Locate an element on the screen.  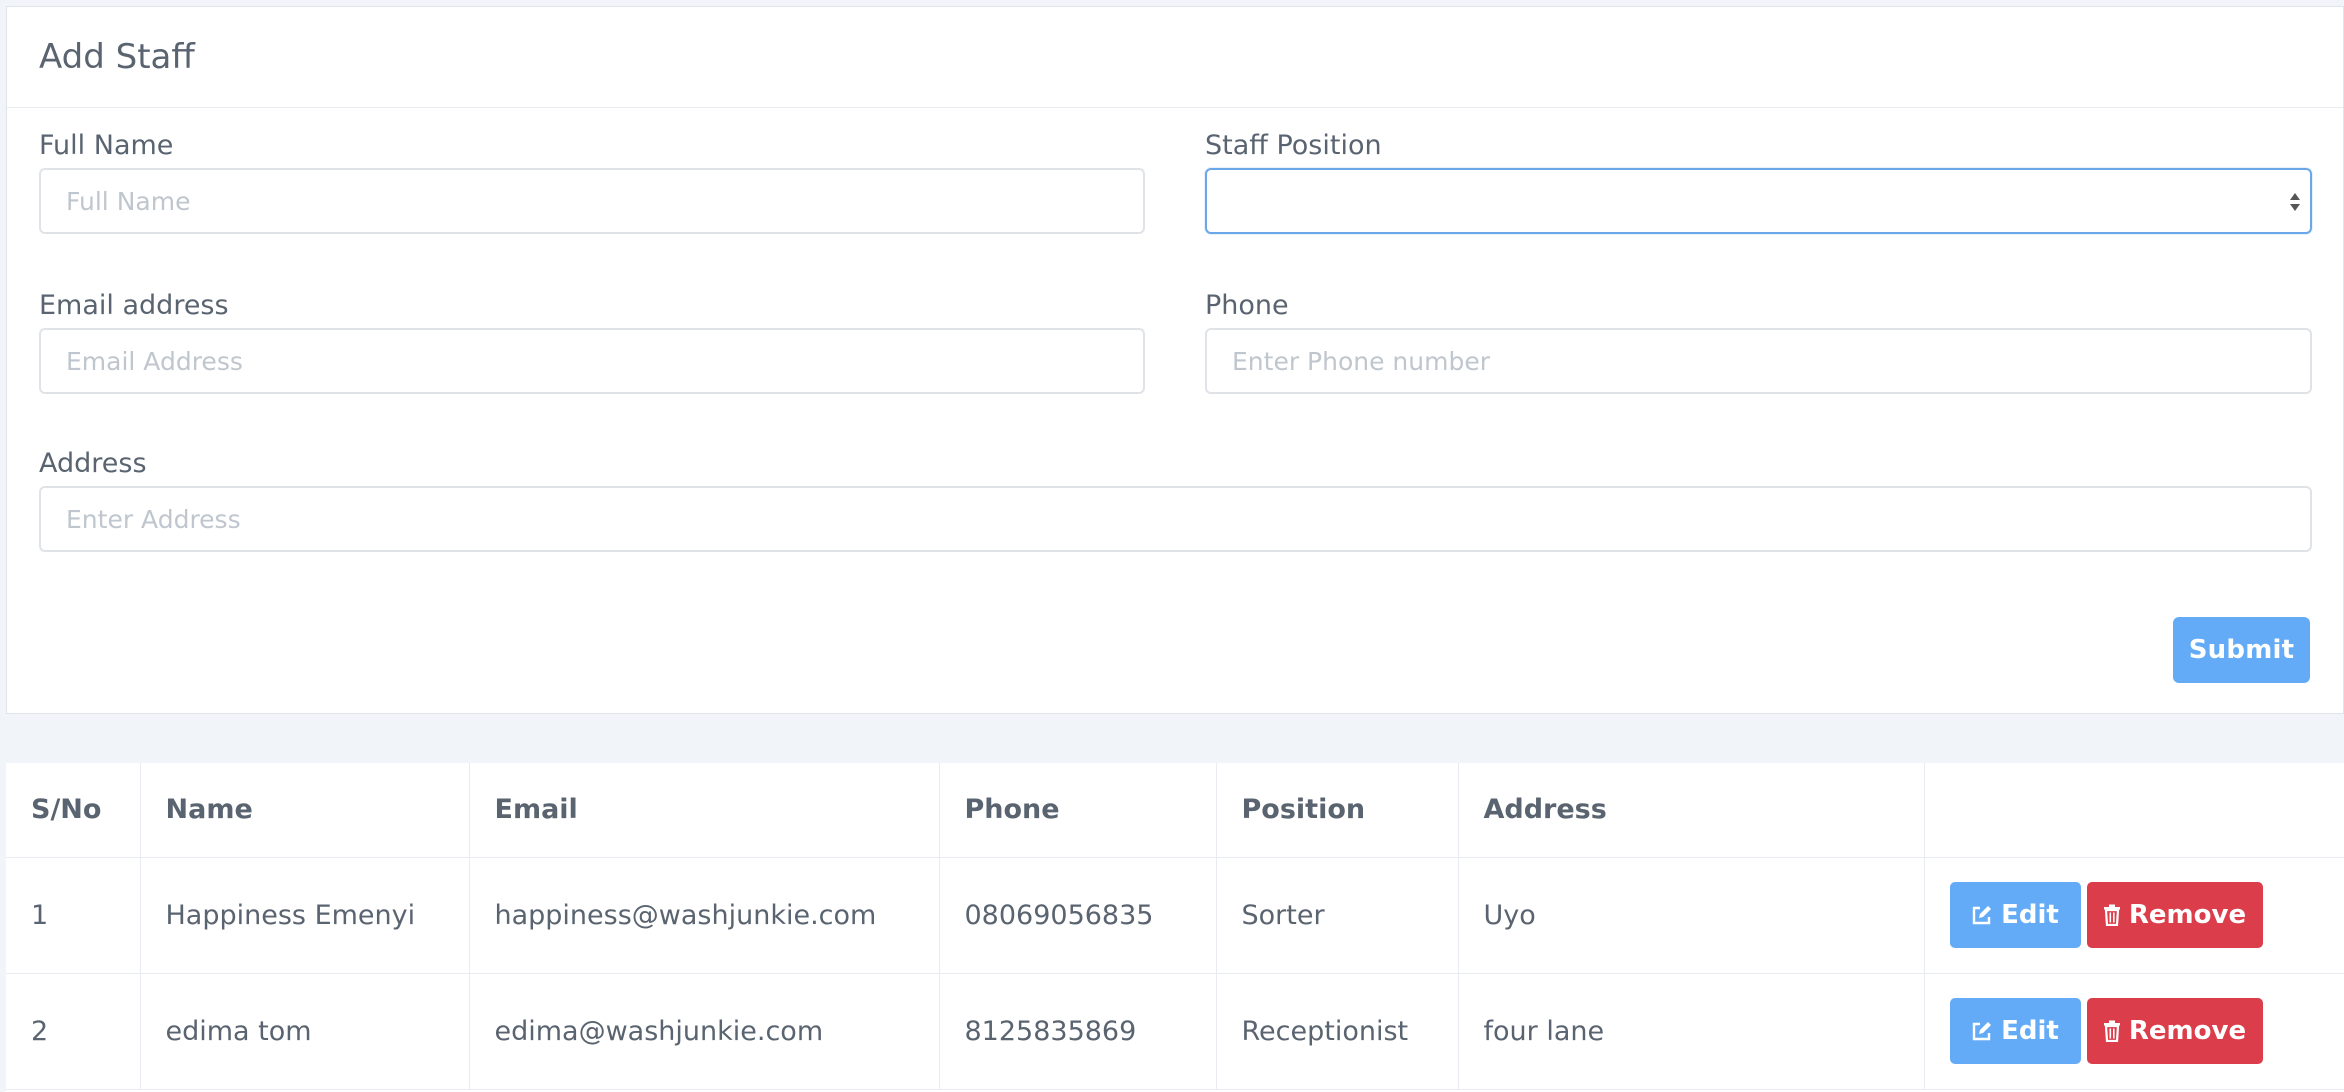
email-label: Email address is located at coordinates (134, 305).